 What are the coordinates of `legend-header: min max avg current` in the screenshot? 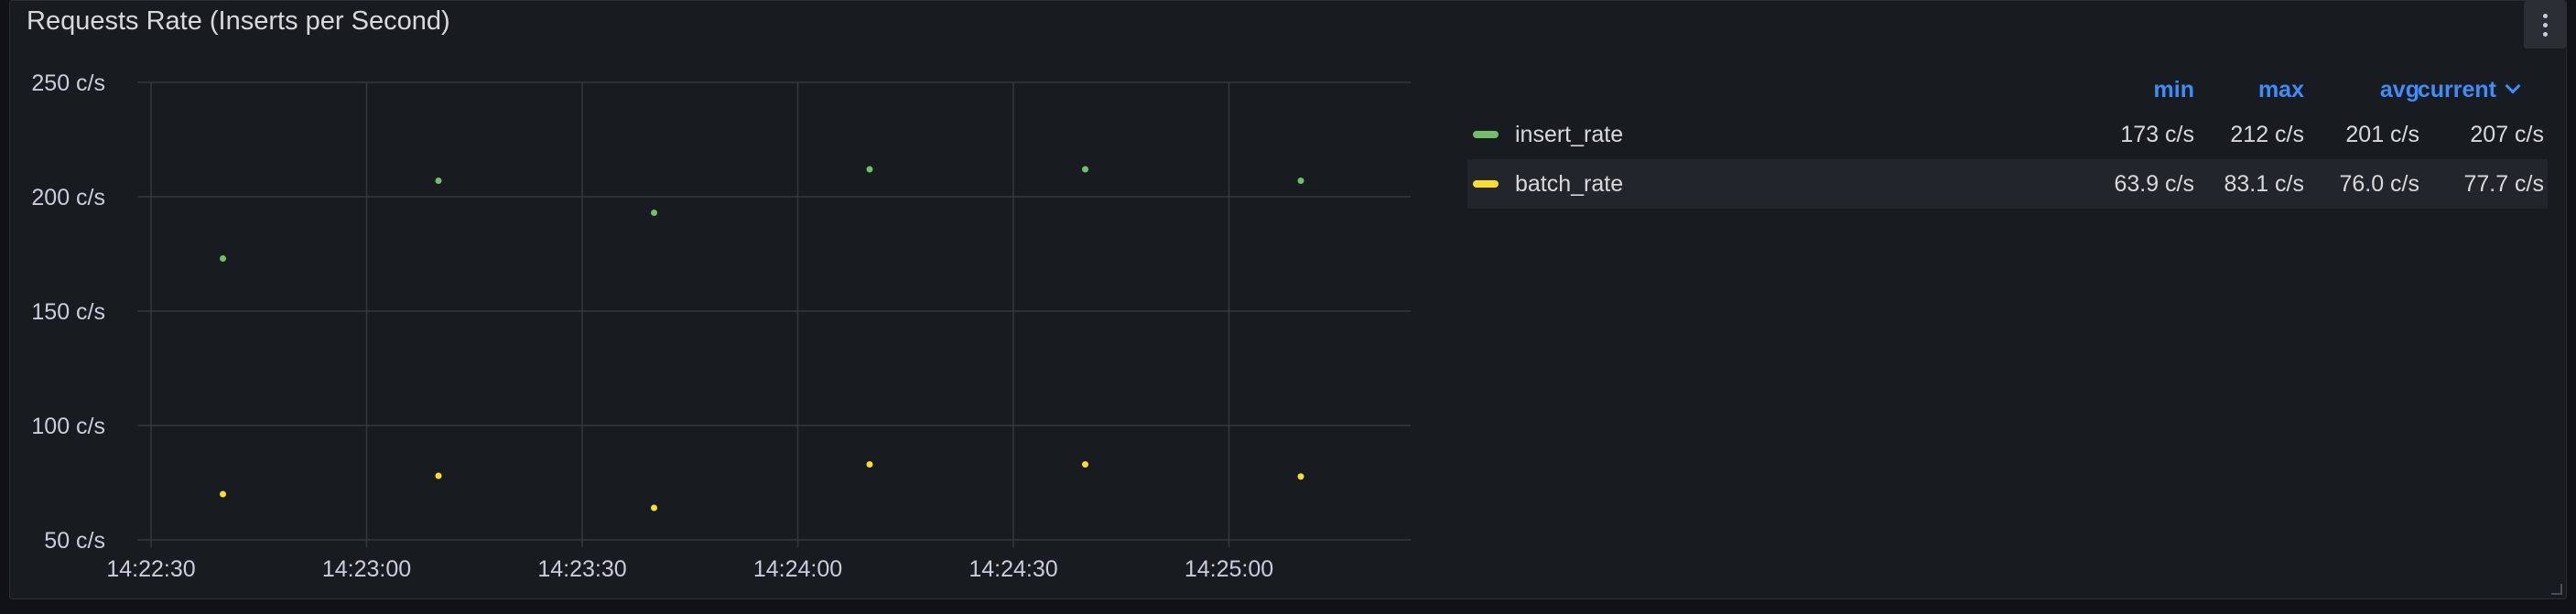 It's located at (2008, 91).